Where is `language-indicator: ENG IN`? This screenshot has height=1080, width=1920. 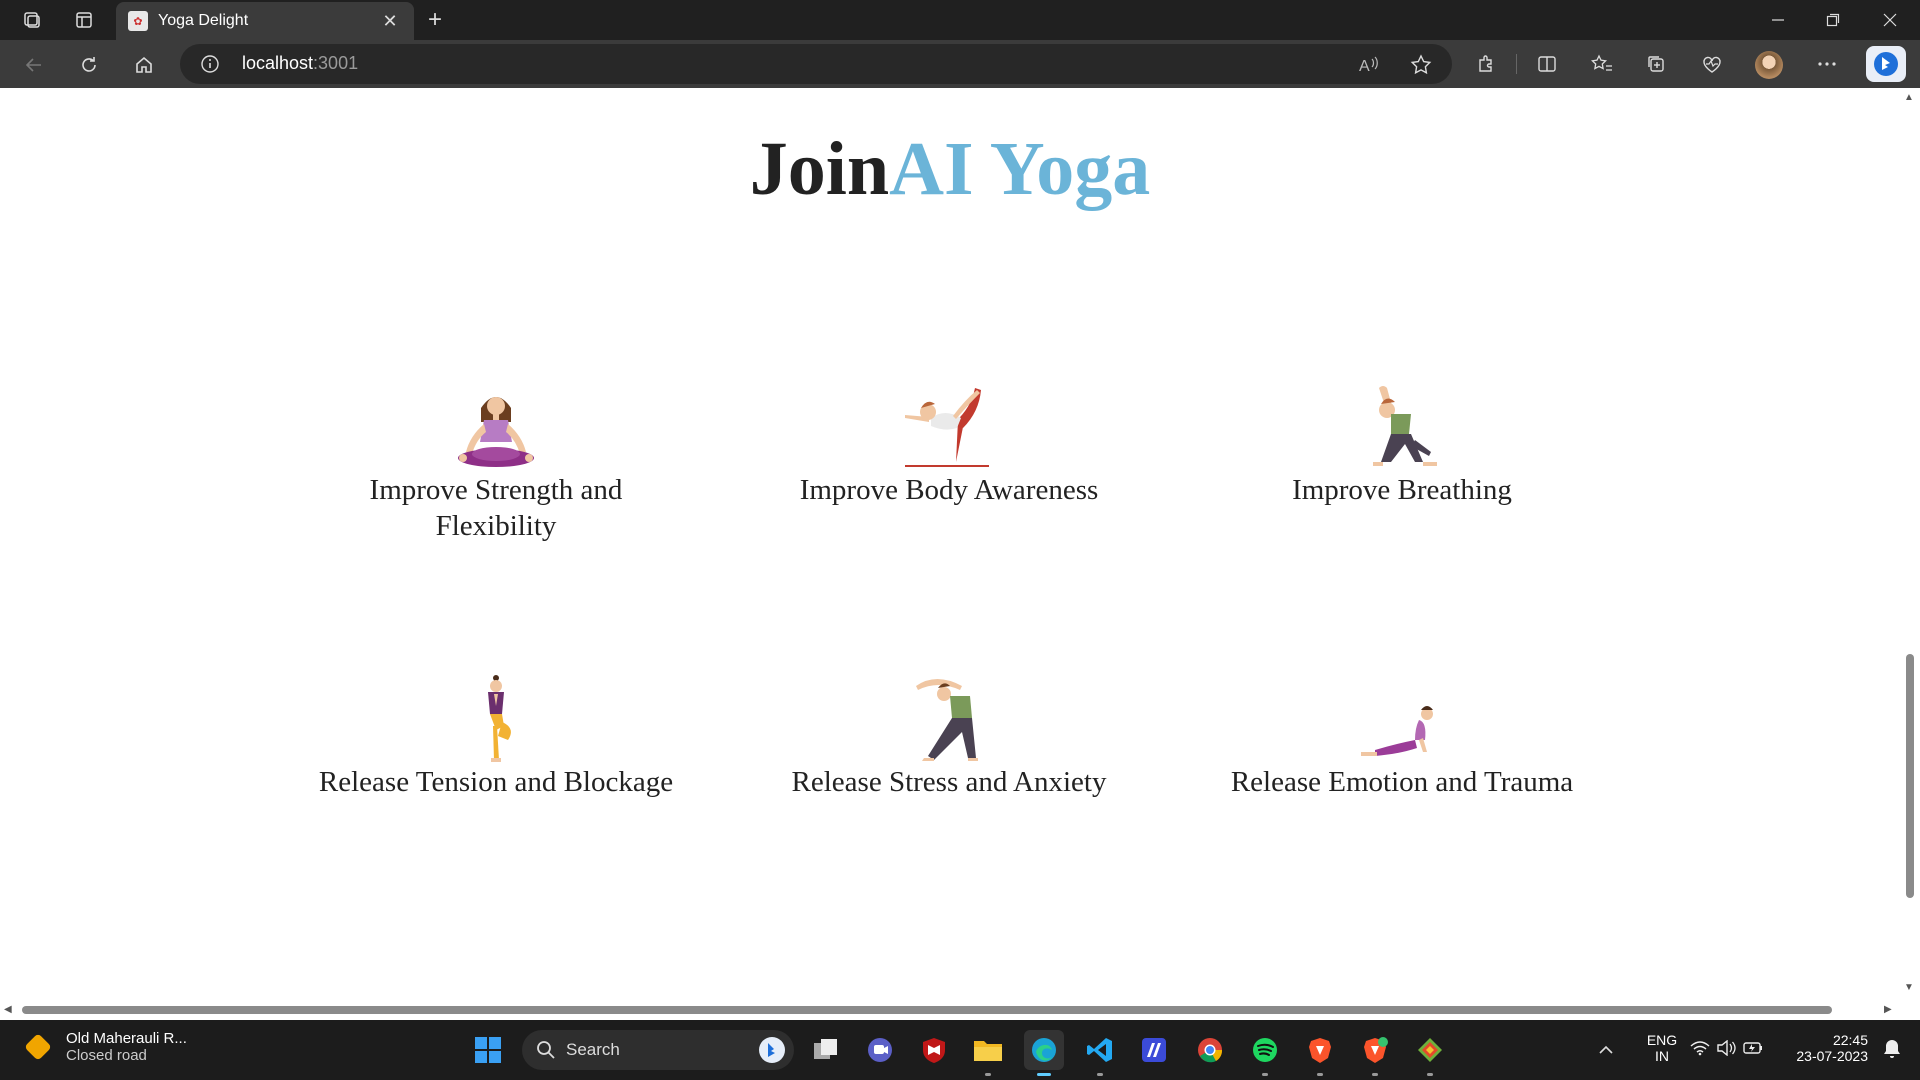
language-indicator: ENG IN is located at coordinates (1662, 1048).